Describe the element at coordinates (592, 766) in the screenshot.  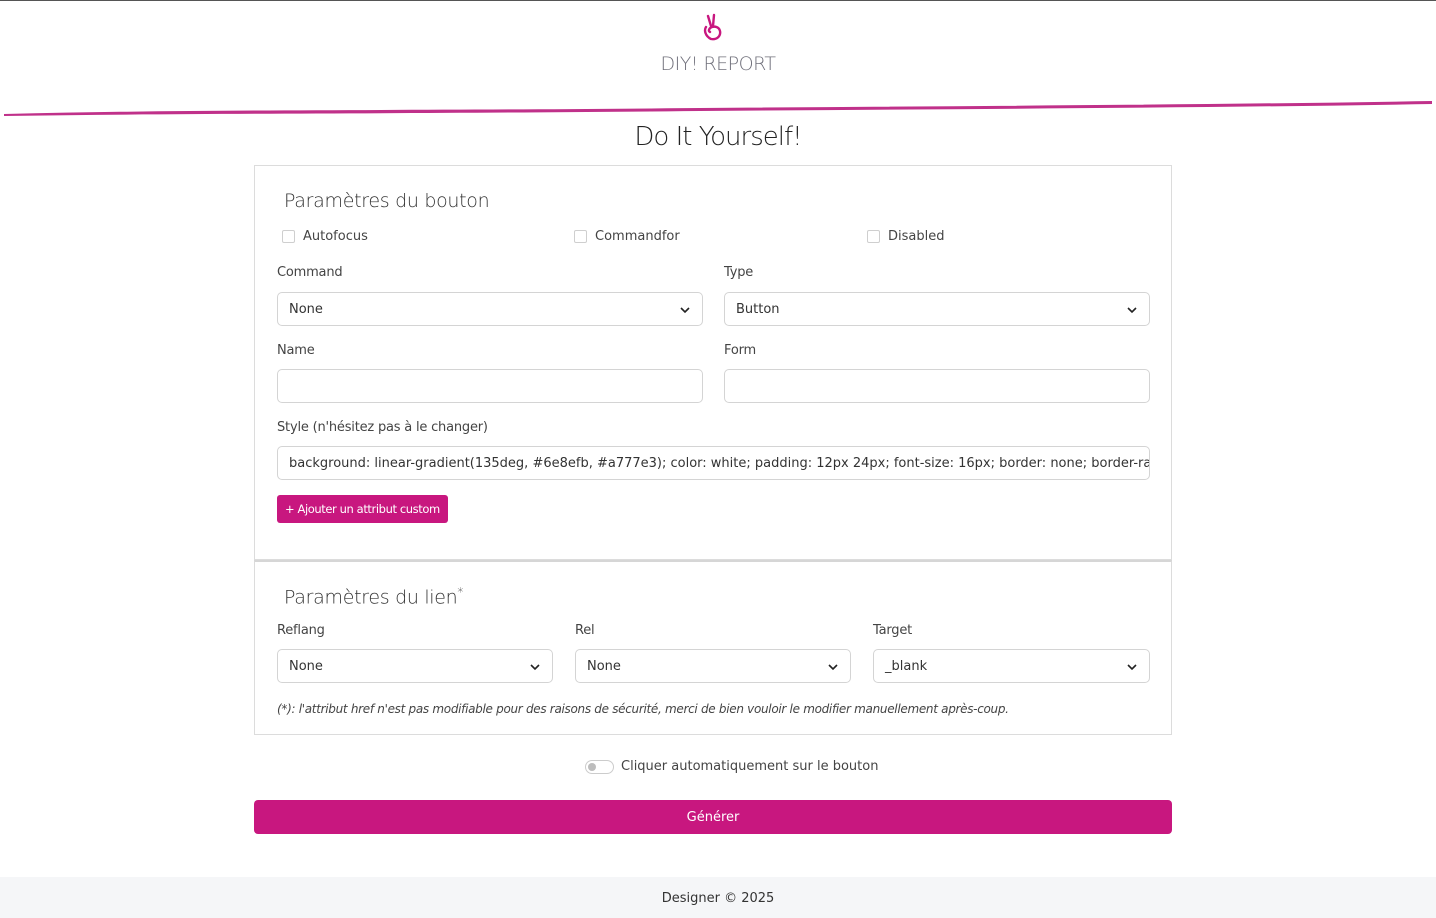
I see `toggle-knob` at that location.